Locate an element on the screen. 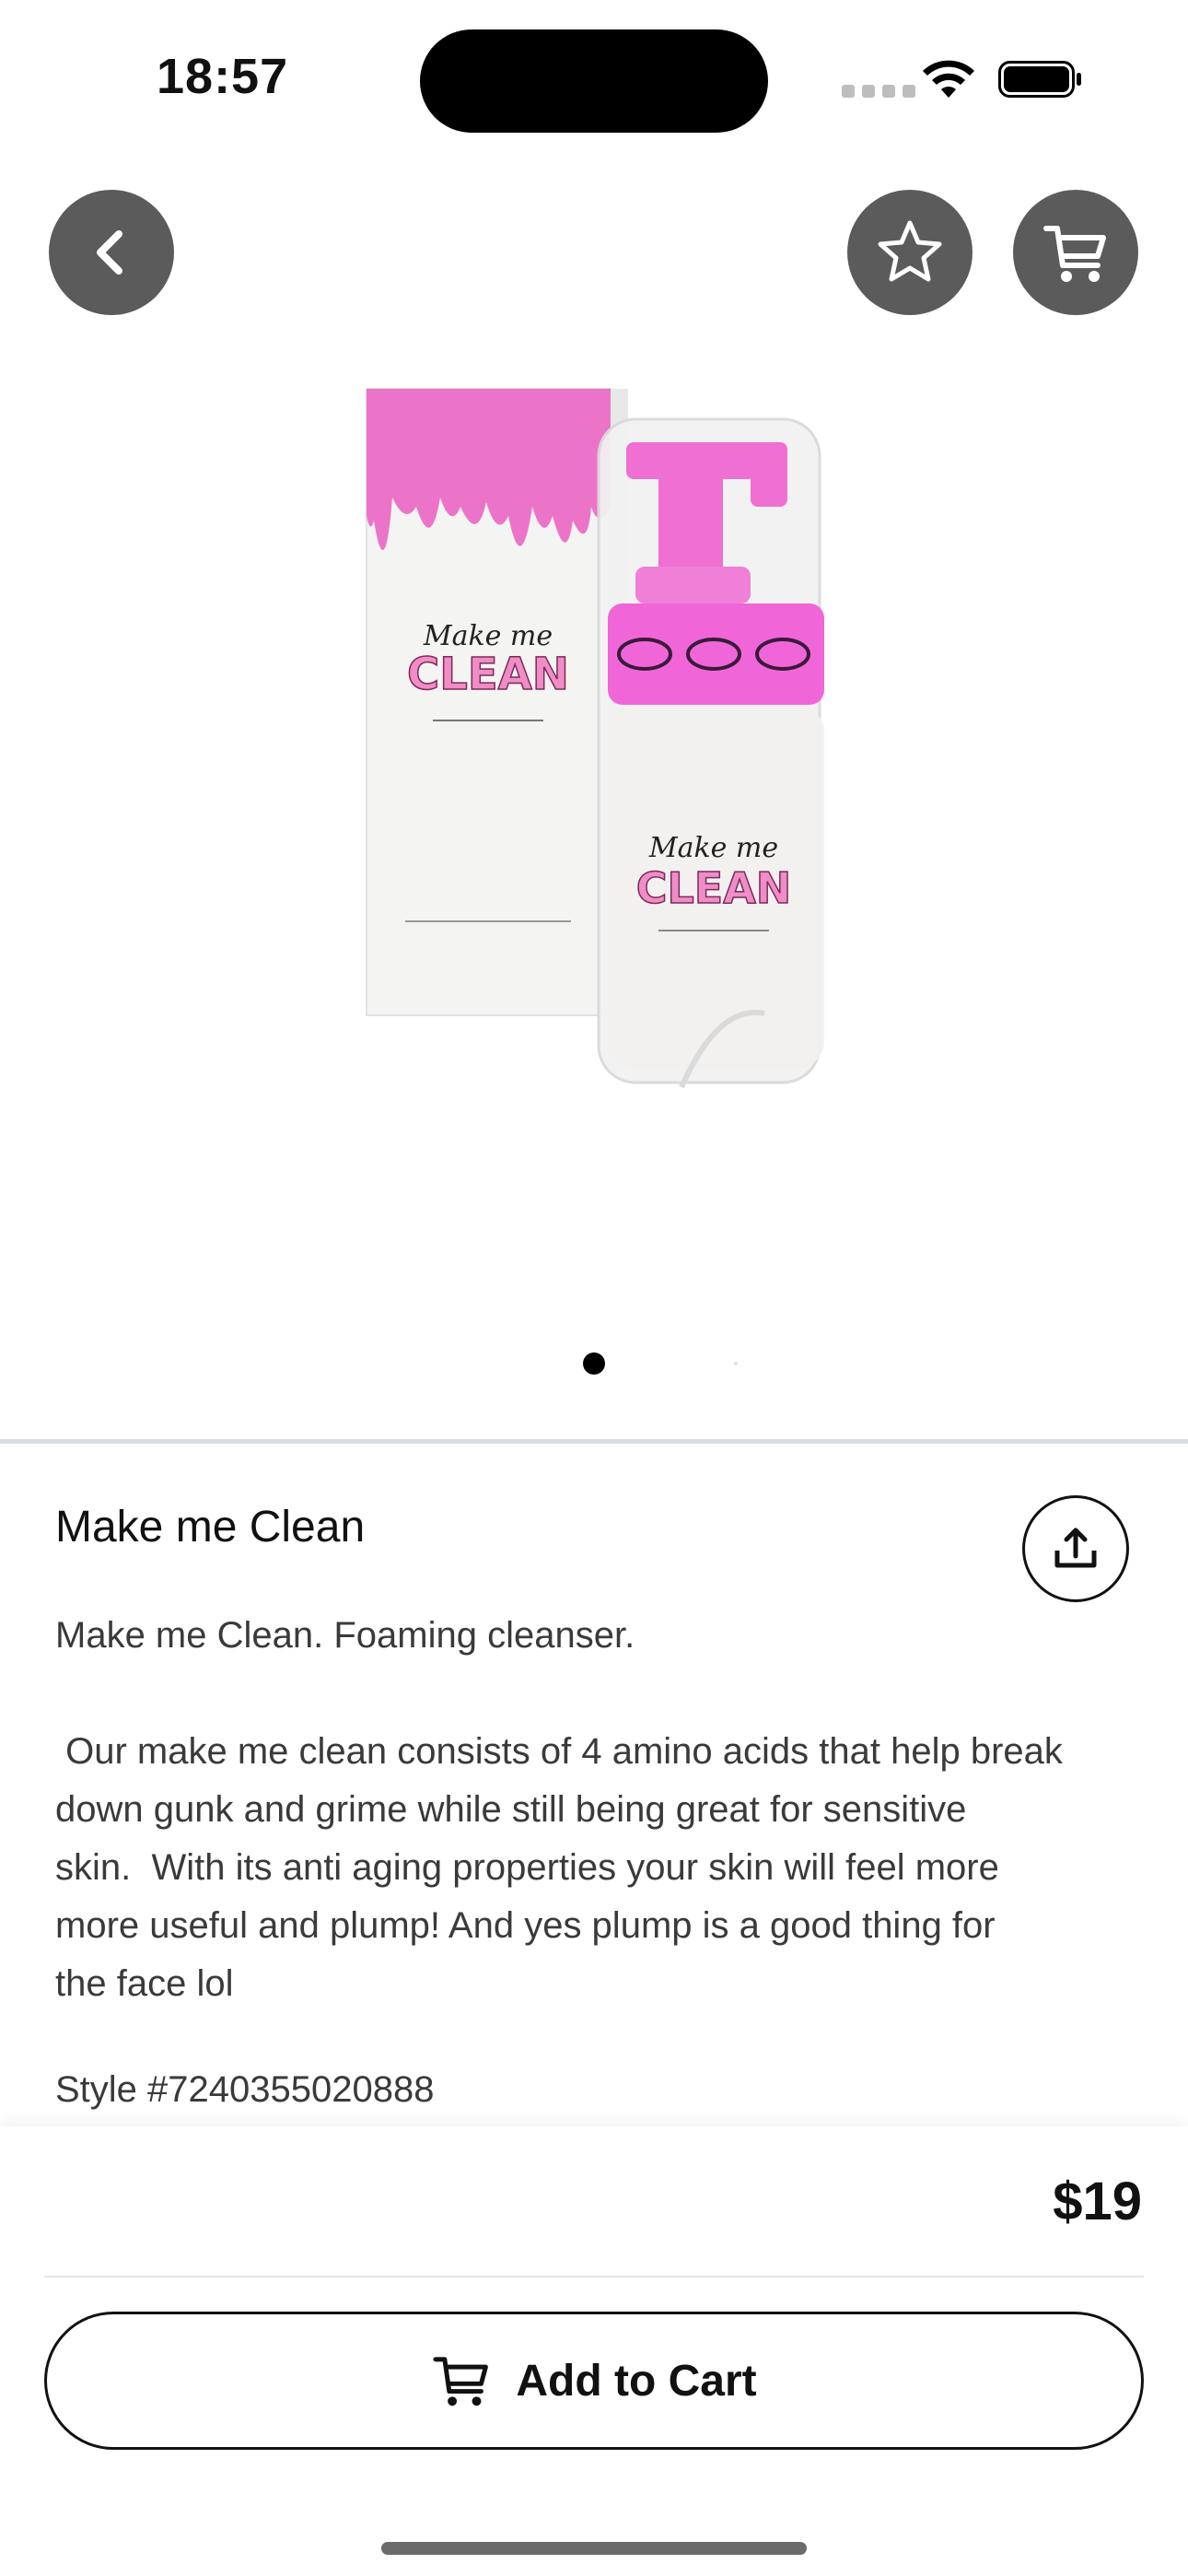 The image size is (1188, 2576). favorite-button is located at coordinates (910, 252).